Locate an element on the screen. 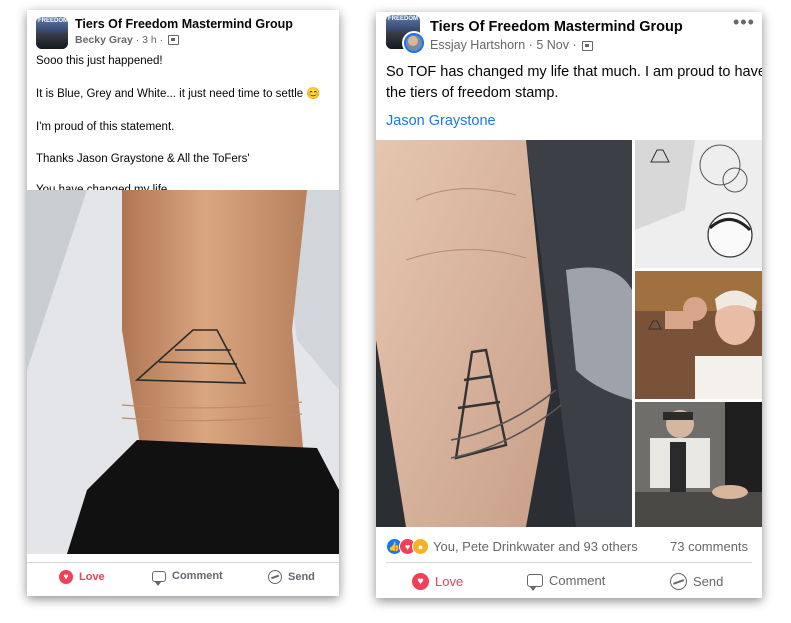  photo-thumb-tattoo-artist is located at coordinates (698, 464).